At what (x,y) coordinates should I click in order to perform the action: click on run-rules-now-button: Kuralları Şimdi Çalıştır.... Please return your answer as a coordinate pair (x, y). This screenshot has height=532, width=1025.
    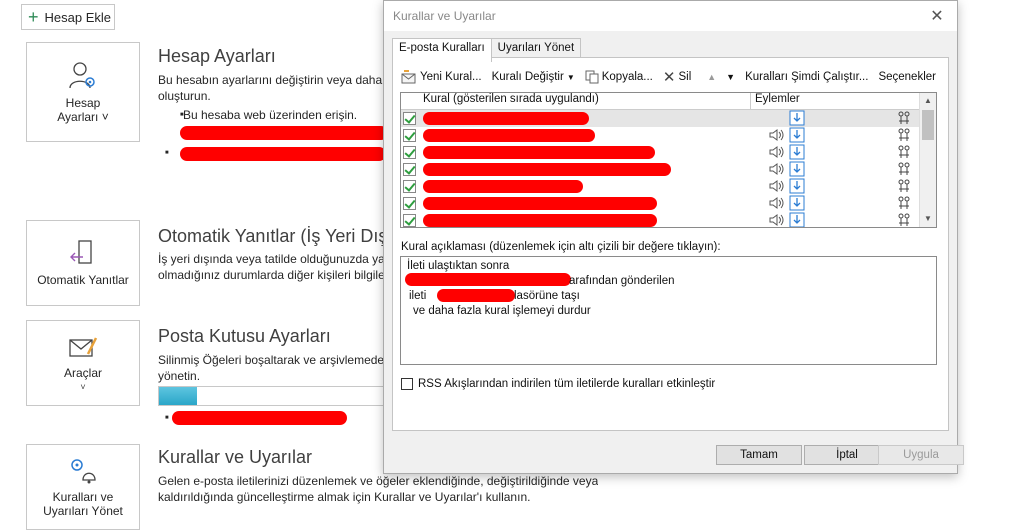
    Looking at the image, I should click on (806, 77).